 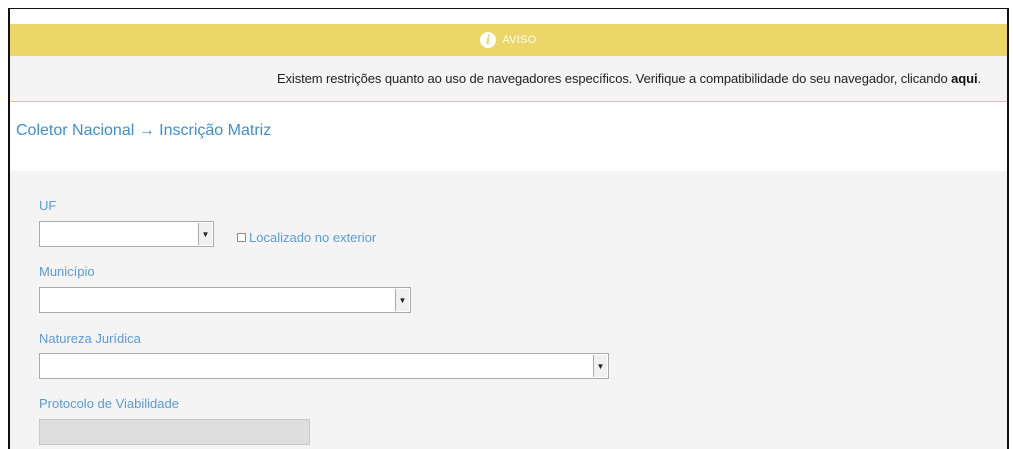 I want to click on natureza-label: Natureza Jurídica, so click(x=90, y=338).